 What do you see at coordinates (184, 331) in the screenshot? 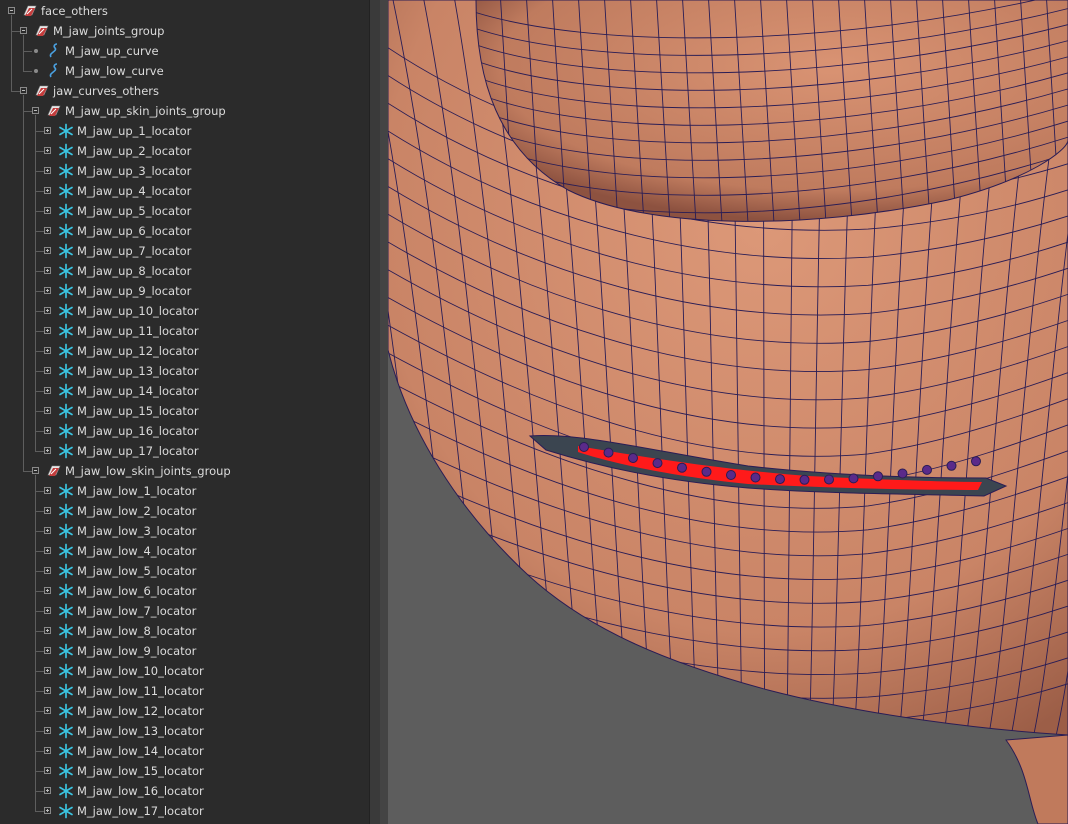
I see `outliner-row-locator: M_jaw_up_11_locator` at bounding box center [184, 331].